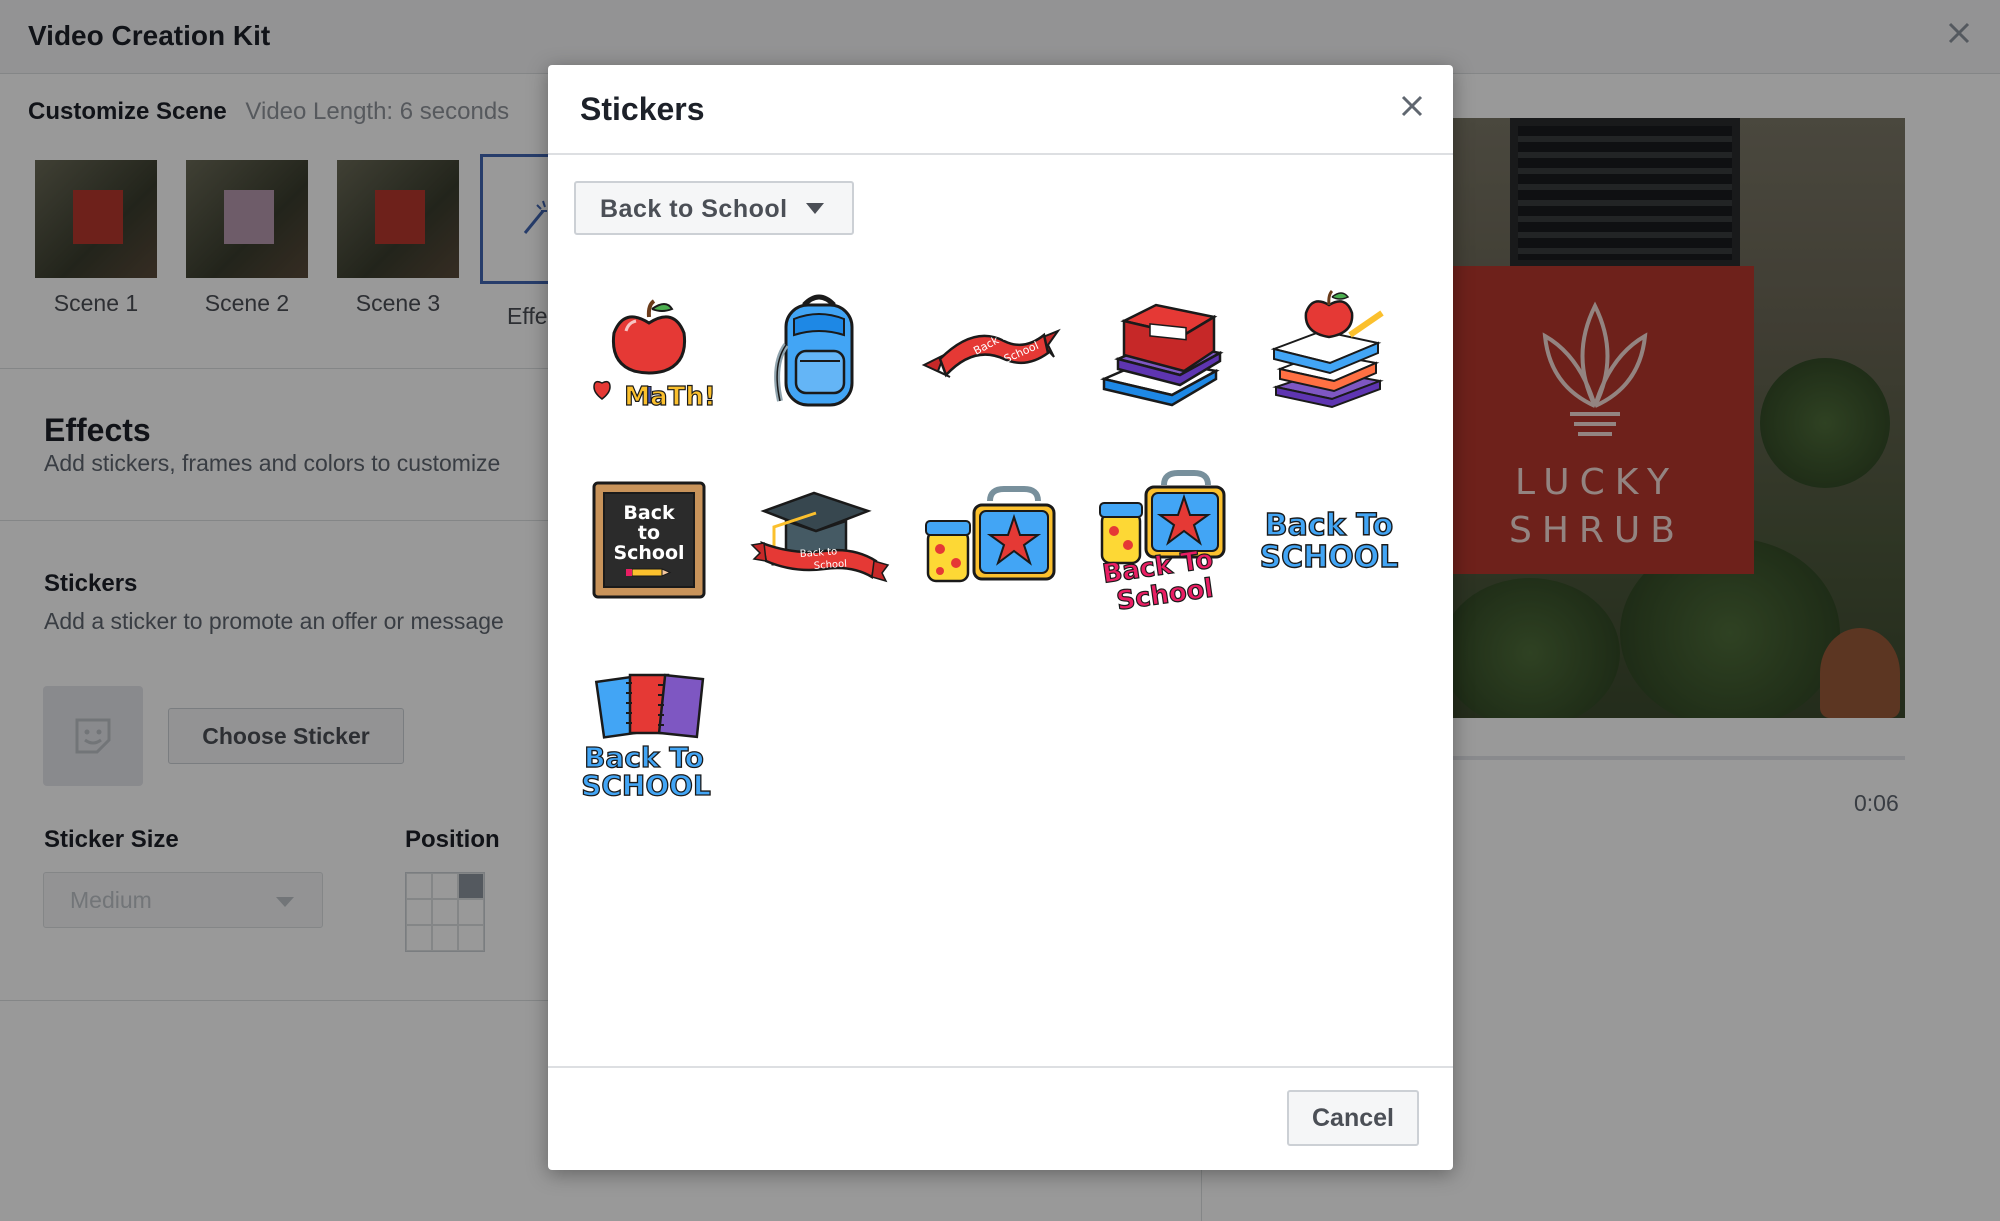  I want to click on sticker-chalkboard: Back to School, so click(649, 540).